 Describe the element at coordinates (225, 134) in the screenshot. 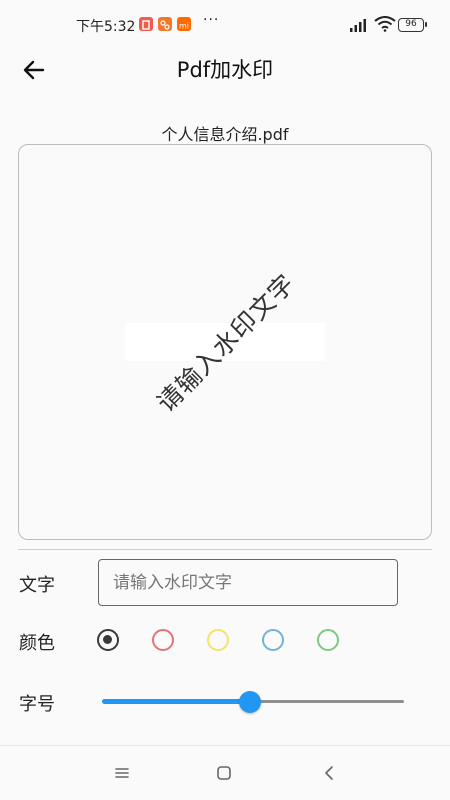

I see `file-name: 个人信息介绍.pdf` at that location.